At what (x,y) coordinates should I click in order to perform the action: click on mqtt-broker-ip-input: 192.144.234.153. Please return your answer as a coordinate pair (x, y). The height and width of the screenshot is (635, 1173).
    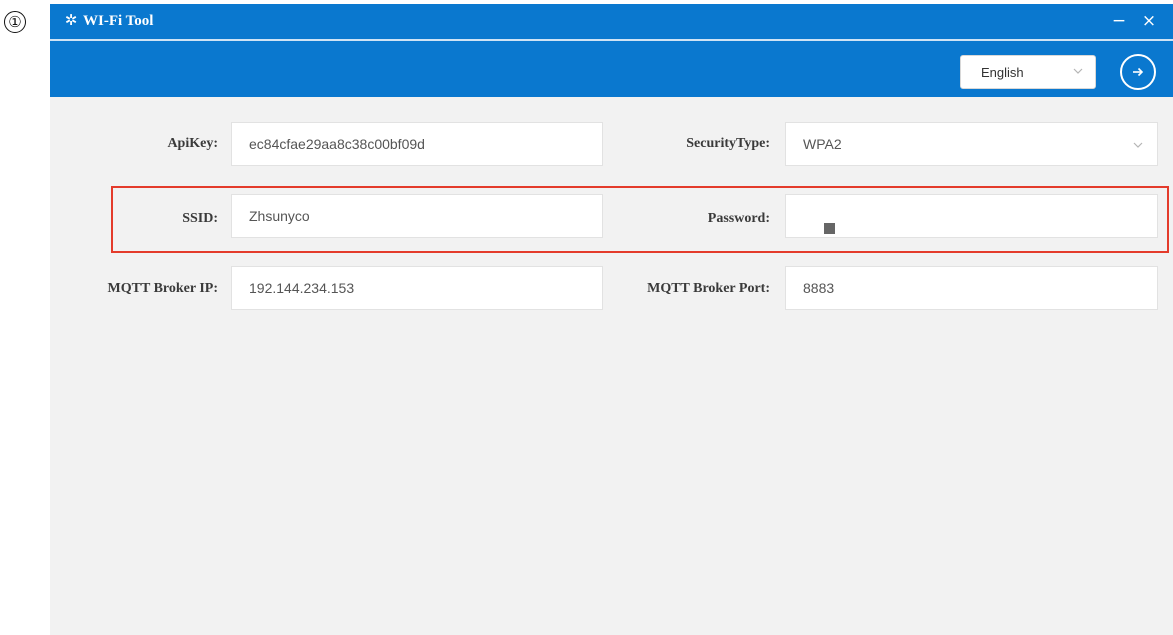
    Looking at the image, I should click on (417, 288).